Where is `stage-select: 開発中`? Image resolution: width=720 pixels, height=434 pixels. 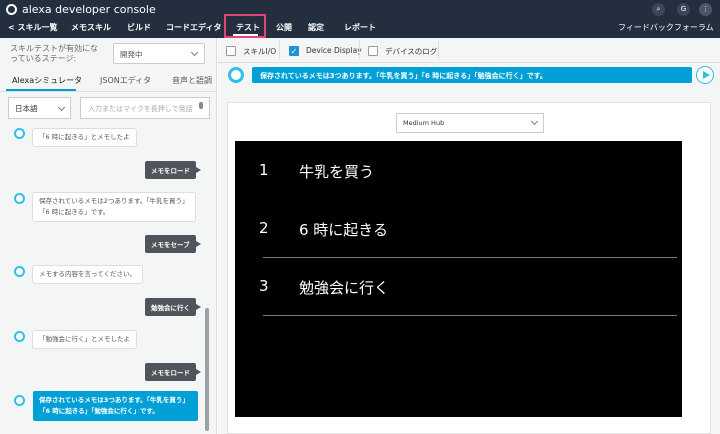
stage-select: 開発中 is located at coordinates (159, 53).